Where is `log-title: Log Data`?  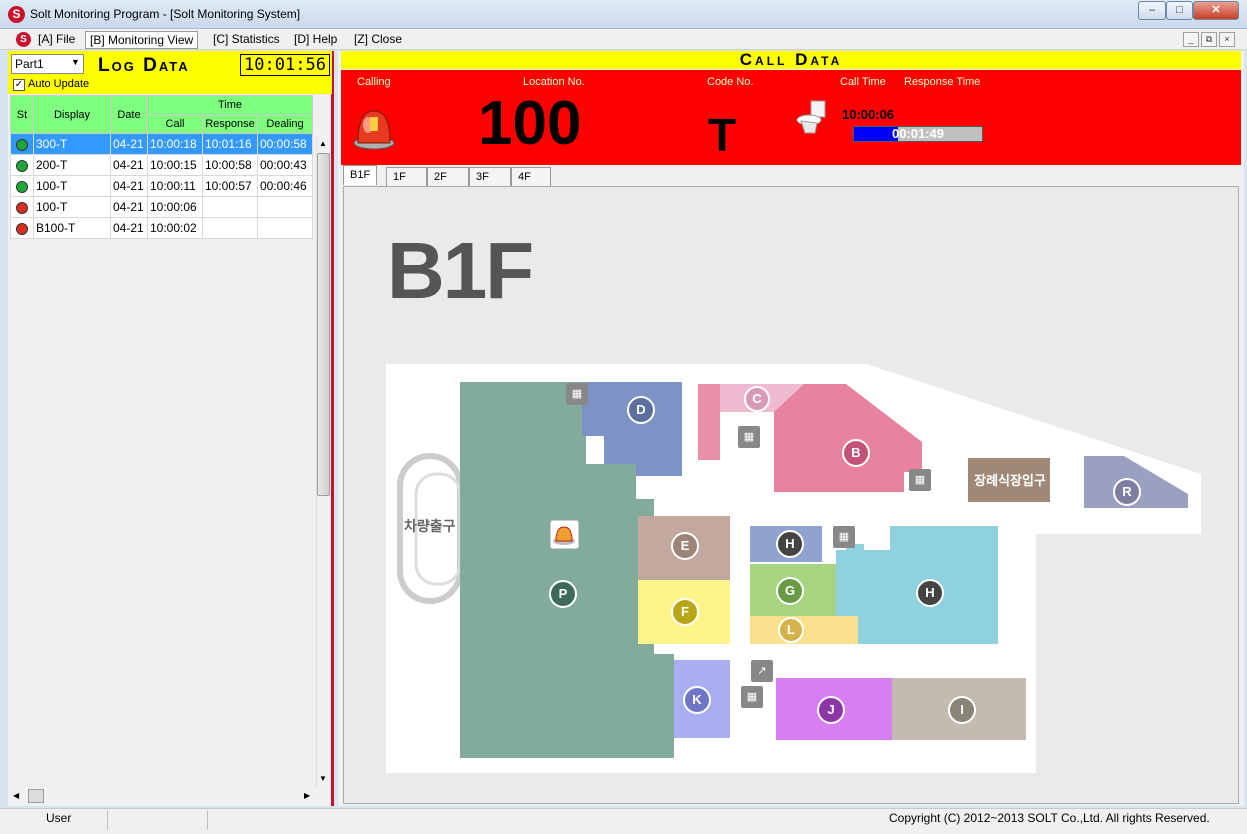
log-title: Log Data is located at coordinates (144, 65).